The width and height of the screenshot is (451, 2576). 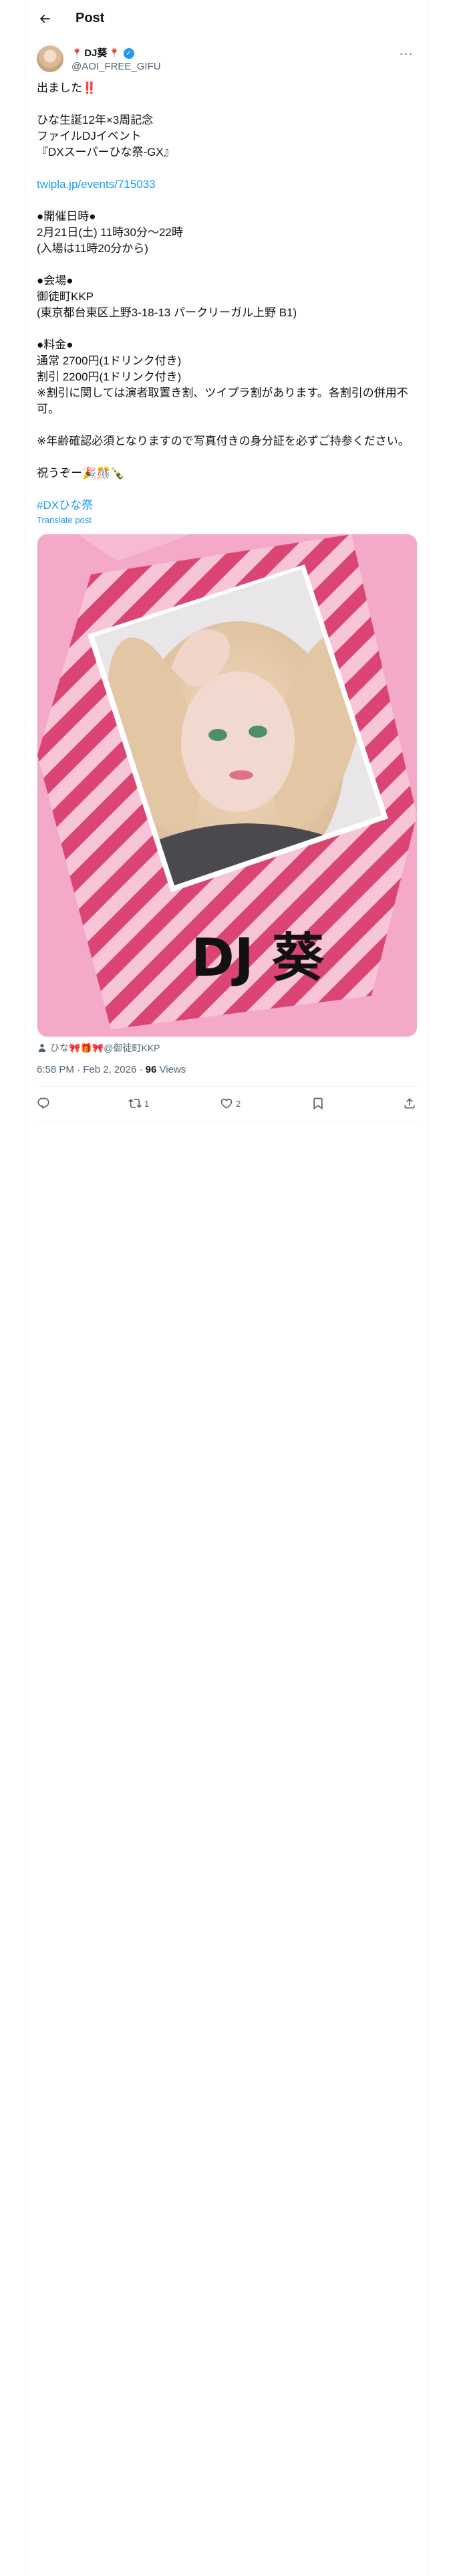 I want to click on like-button: 2, so click(x=233, y=1103).